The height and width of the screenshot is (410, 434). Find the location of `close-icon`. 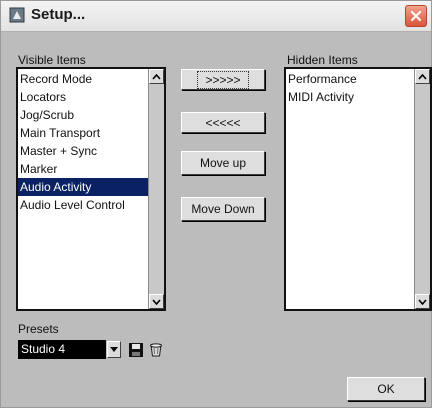

close-icon is located at coordinates (416, 16).